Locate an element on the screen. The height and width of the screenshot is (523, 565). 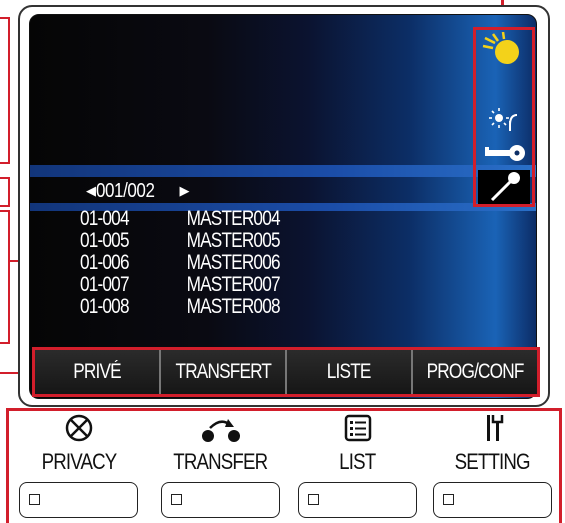
list-item-number: 01-004 is located at coordinates (105, 218).